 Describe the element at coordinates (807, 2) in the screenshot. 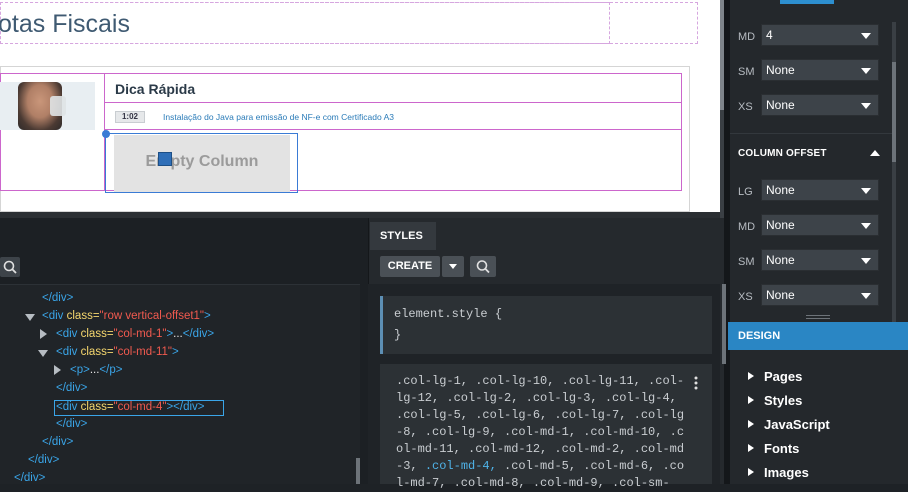

I see `active-tab-indicator` at that location.